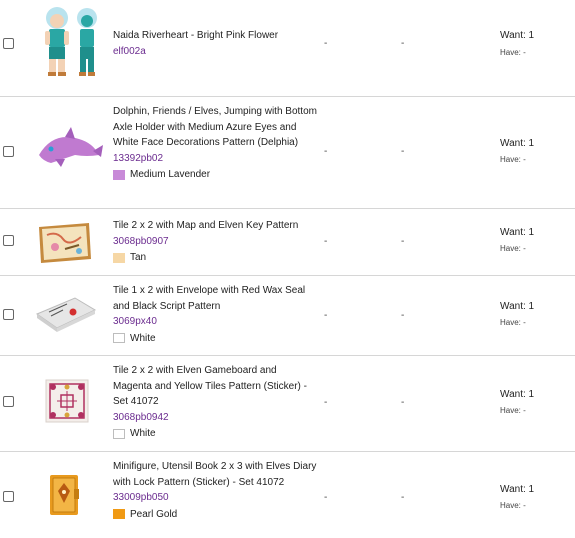 The height and width of the screenshot is (538, 575). I want to click on item-part-number-link: elf002a, so click(215, 52).